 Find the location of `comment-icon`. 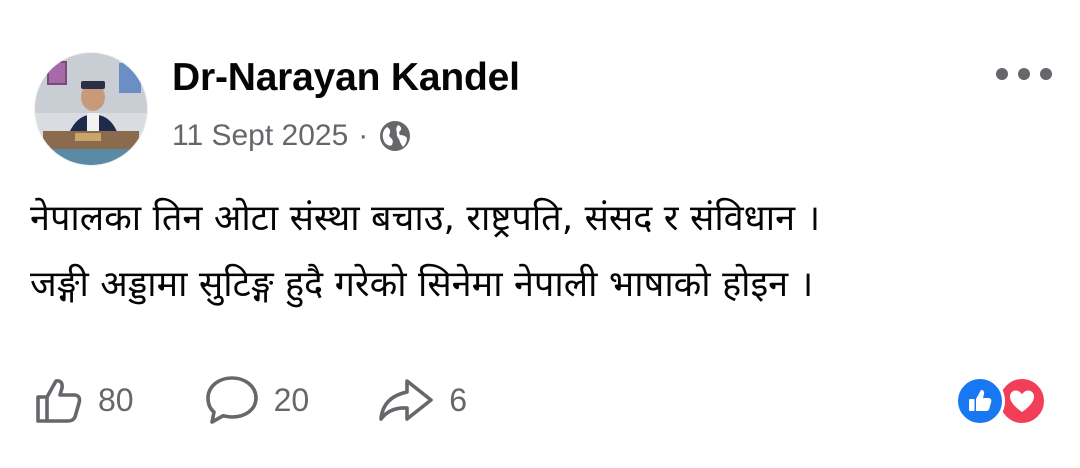

comment-icon is located at coordinates (231, 400).